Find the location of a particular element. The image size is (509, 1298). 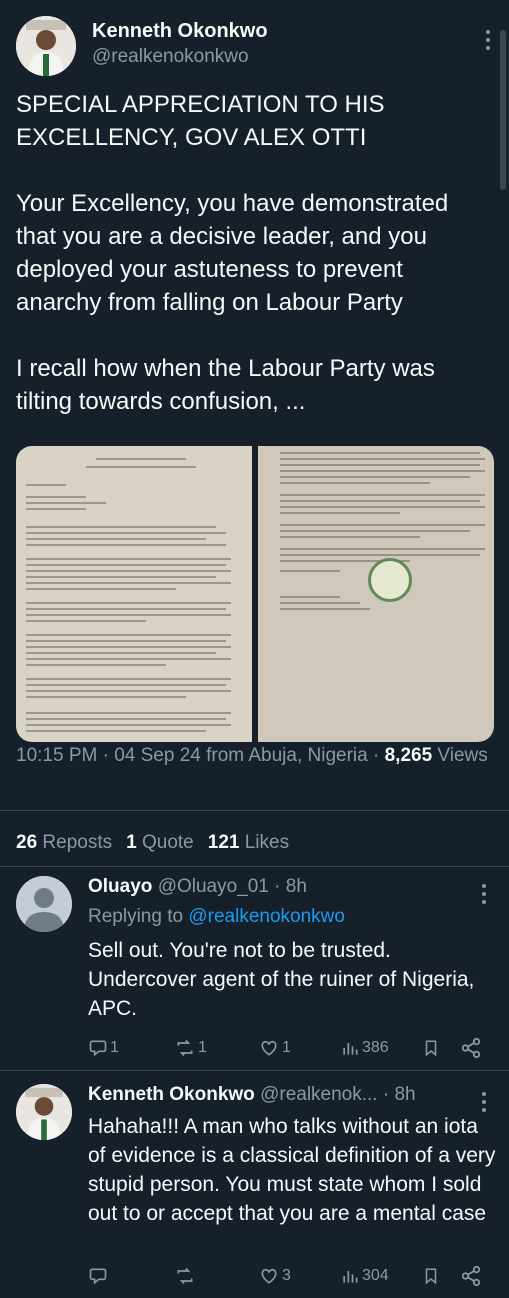

views-button: 304 is located at coordinates (364, 1276).